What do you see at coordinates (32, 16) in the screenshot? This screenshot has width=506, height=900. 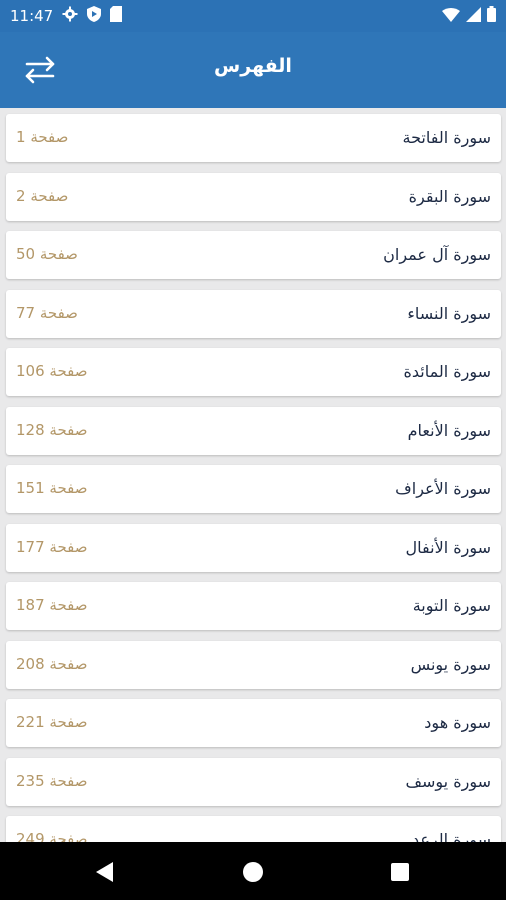 I see `status-time: 11:47` at bounding box center [32, 16].